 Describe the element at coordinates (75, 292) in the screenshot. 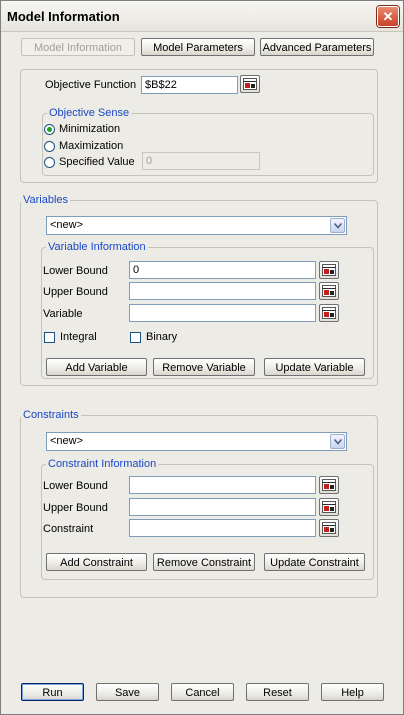

I see `variable-upper-bound-label: Upper Bound` at that location.